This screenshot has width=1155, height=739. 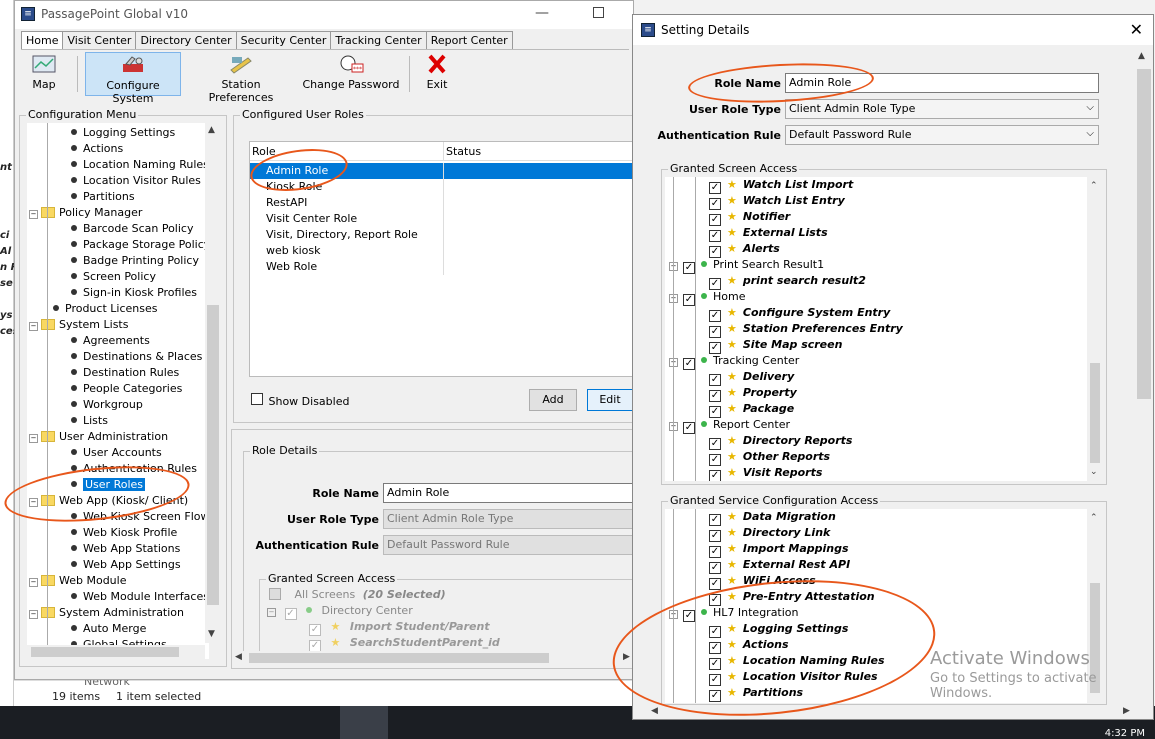 What do you see at coordinates (136, 181) in the screenshot?
I see `tree-item: Location Visitor Rules` at bounding box center [136, 181].